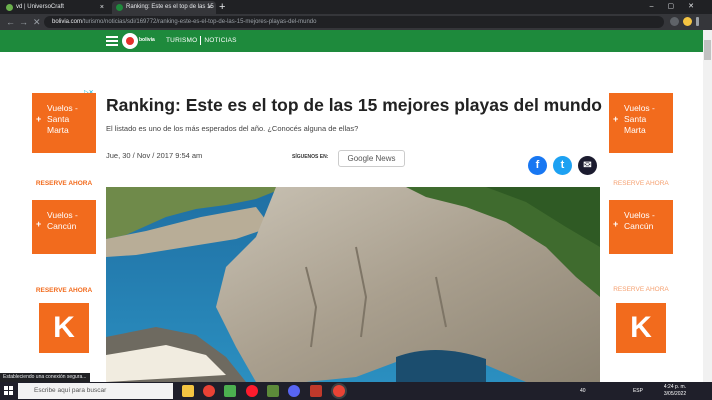 This screenshot has height=400, width=712. What do you see at coordinates (371, 158) in the screenshot?
I see `google-news-button: Google News` at bounding box center [371, 158].